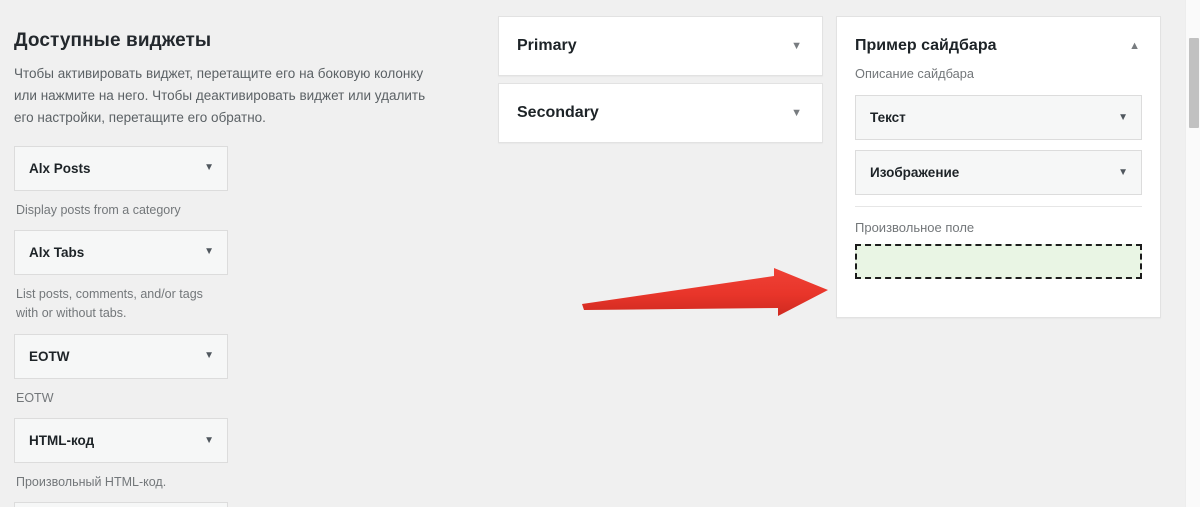 The width and height of the screenshot is (1200, 507). Describe the element at coordinates (1134, 46) in the screenshot. I see `chevron-up-icon: ▲` at that location.